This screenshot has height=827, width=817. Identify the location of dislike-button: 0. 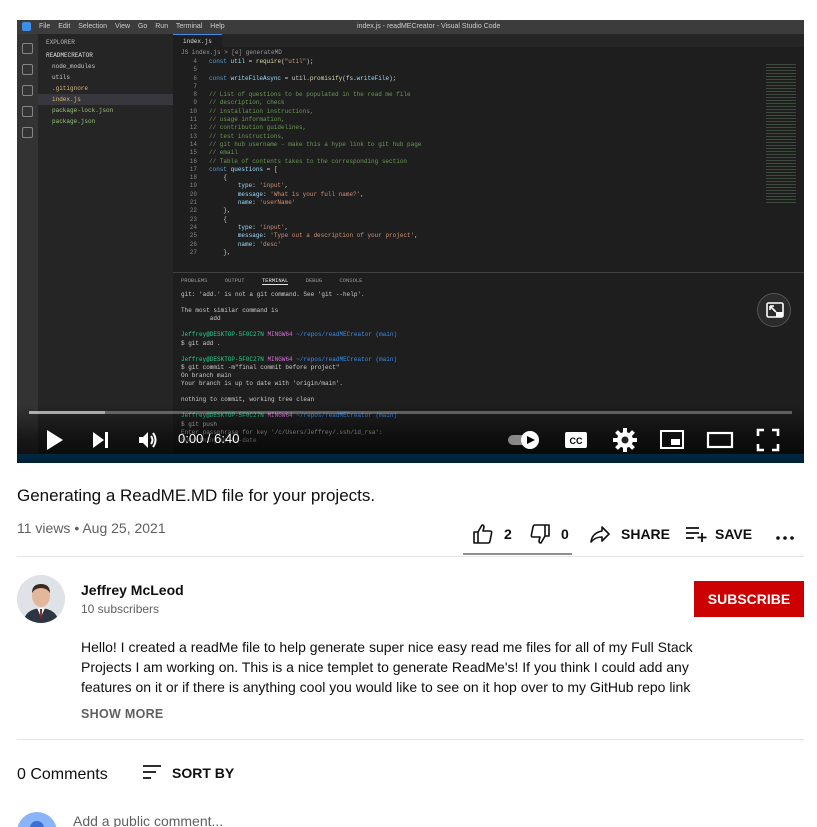
(548, 534).